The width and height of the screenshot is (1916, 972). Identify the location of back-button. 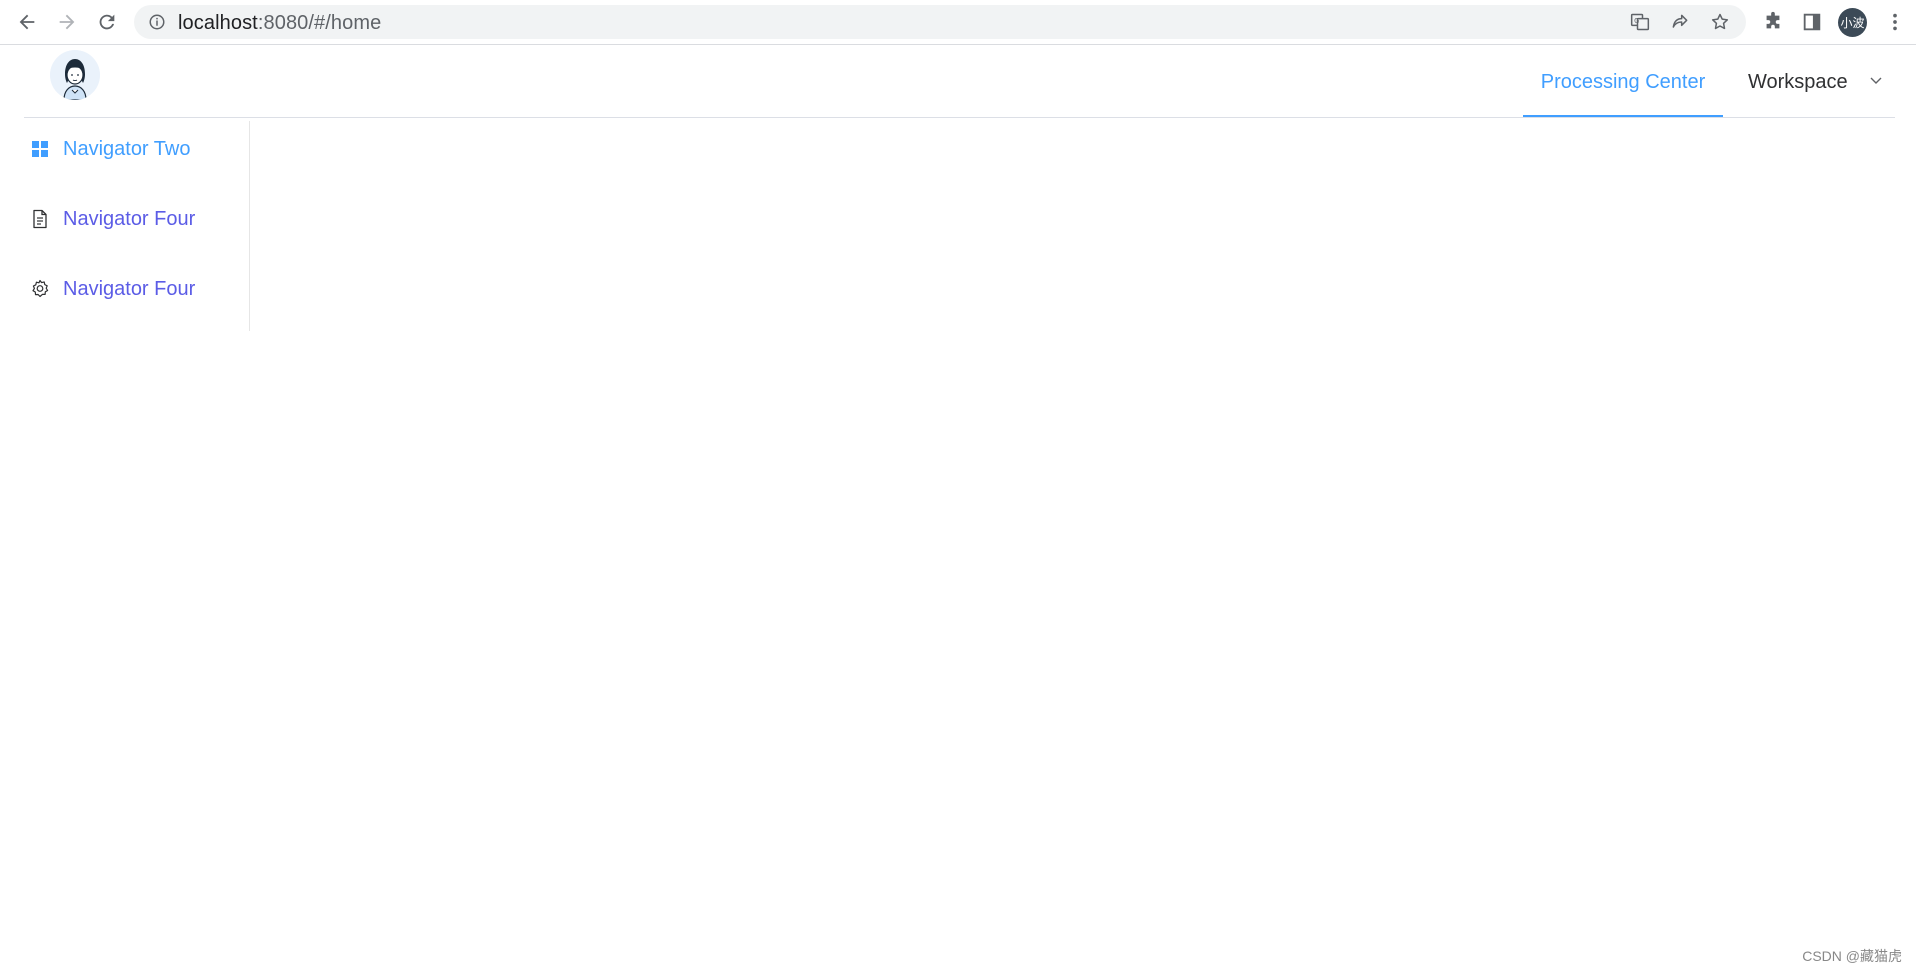
(27, 22).